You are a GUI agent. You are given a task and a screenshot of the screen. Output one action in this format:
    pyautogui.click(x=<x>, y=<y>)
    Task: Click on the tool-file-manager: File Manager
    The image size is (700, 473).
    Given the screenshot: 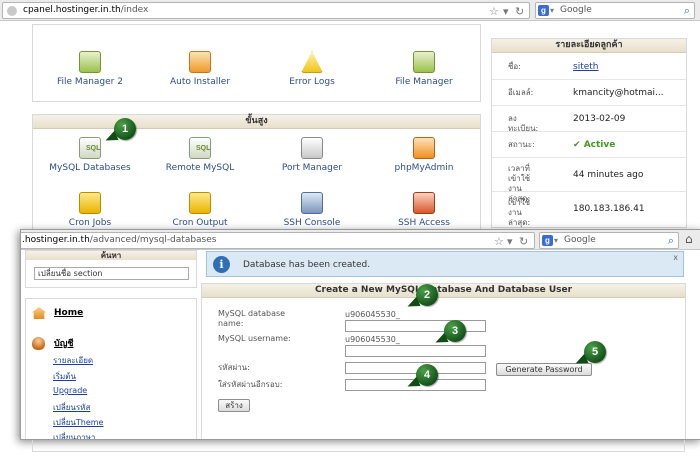 What is the action you would take?
    pyautogui.click(x=424, y=69)
    